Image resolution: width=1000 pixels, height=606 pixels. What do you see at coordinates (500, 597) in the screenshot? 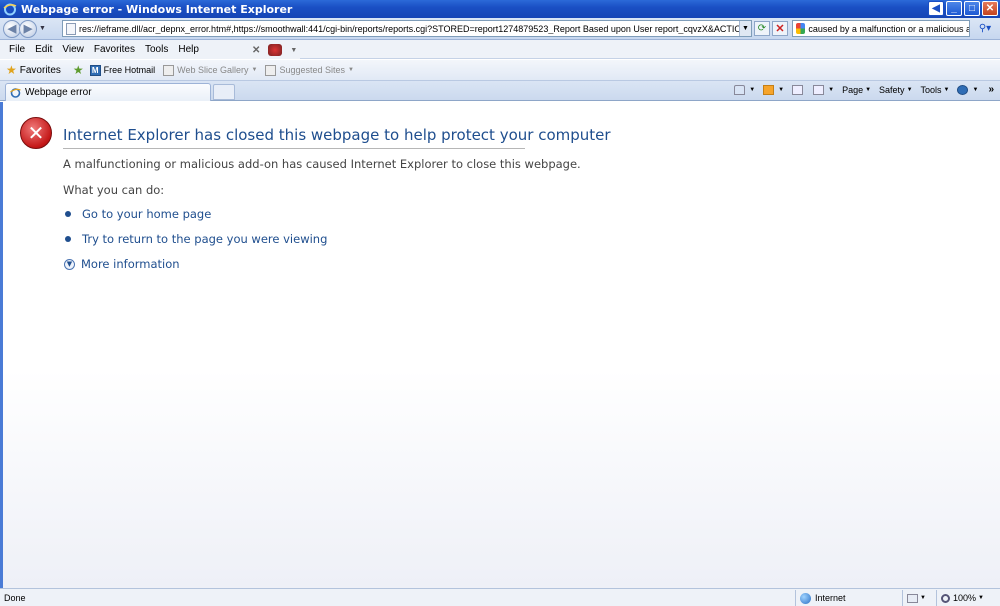
I see `status-bar: Done Internet ▼ 100% ▼` at bounding box center [500, 597].